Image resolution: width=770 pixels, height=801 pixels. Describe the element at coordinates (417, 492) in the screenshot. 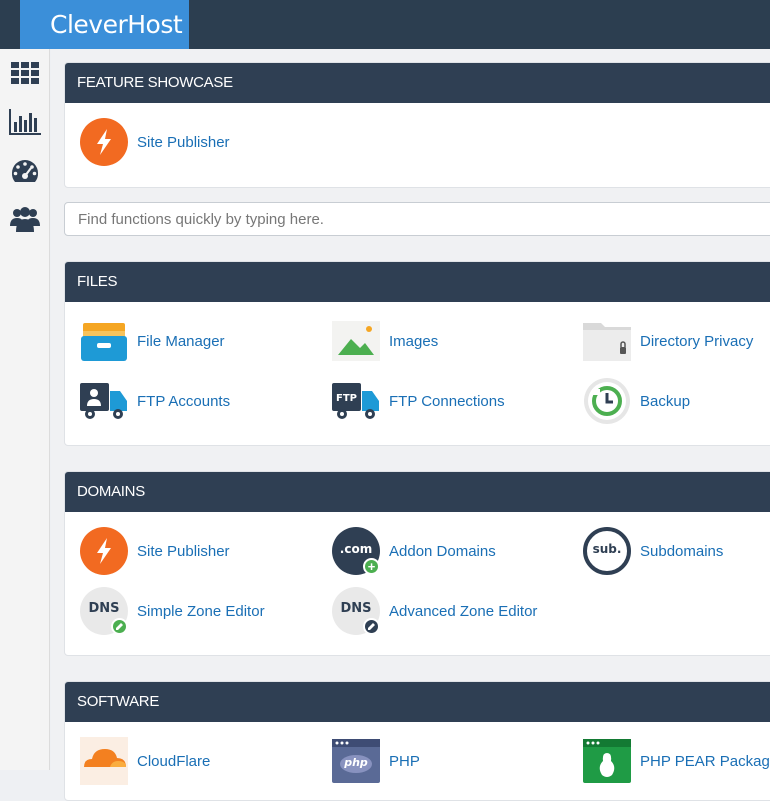

I see `panel-title: DOMAINS` at that location.